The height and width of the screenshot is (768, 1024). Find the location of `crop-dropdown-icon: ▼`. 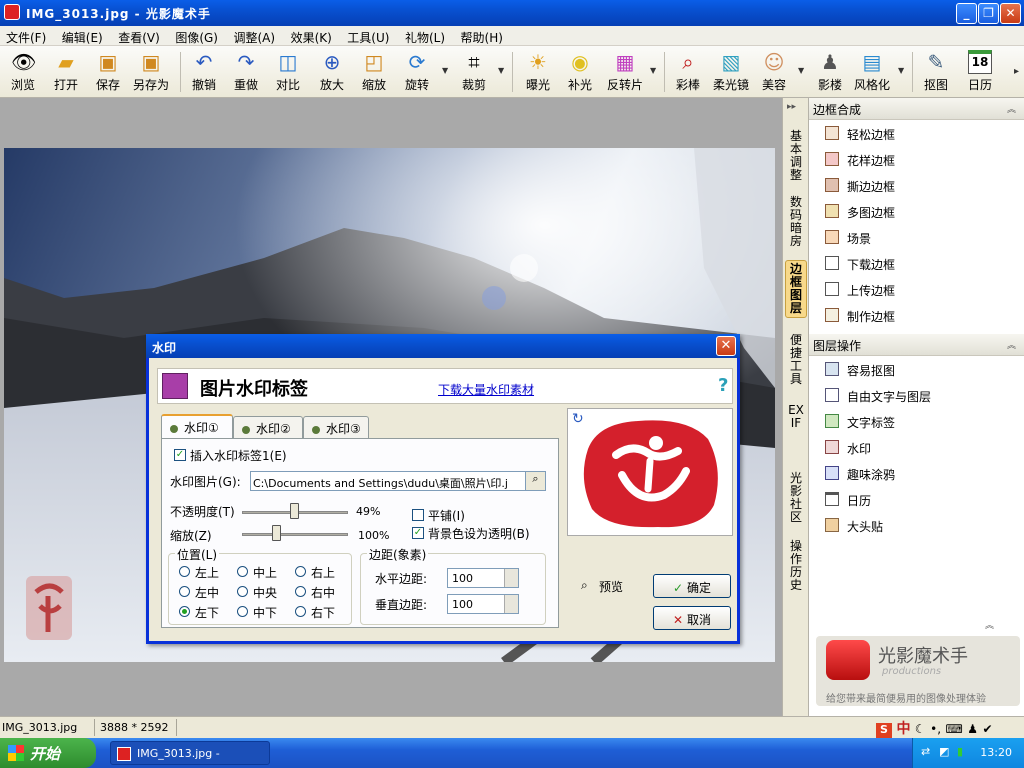

crop-dropdown-icon: ▼ is located at coordinates (501, 70).